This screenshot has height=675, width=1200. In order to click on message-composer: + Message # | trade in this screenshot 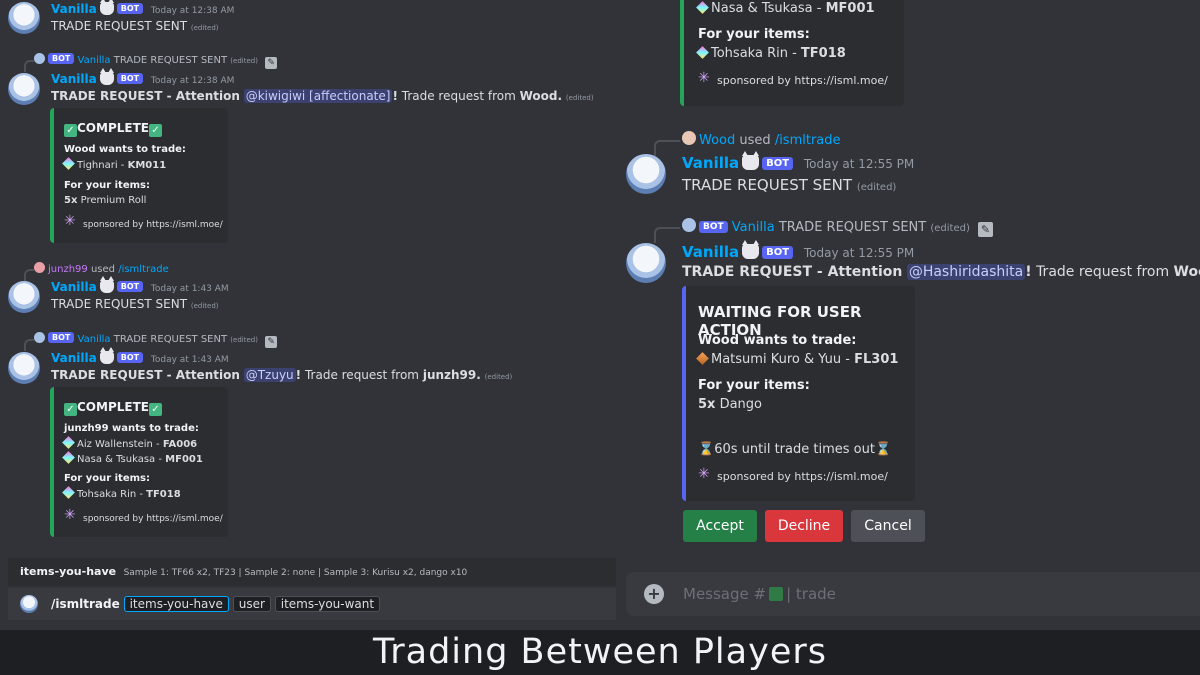, I will do `click(913, 594)`.